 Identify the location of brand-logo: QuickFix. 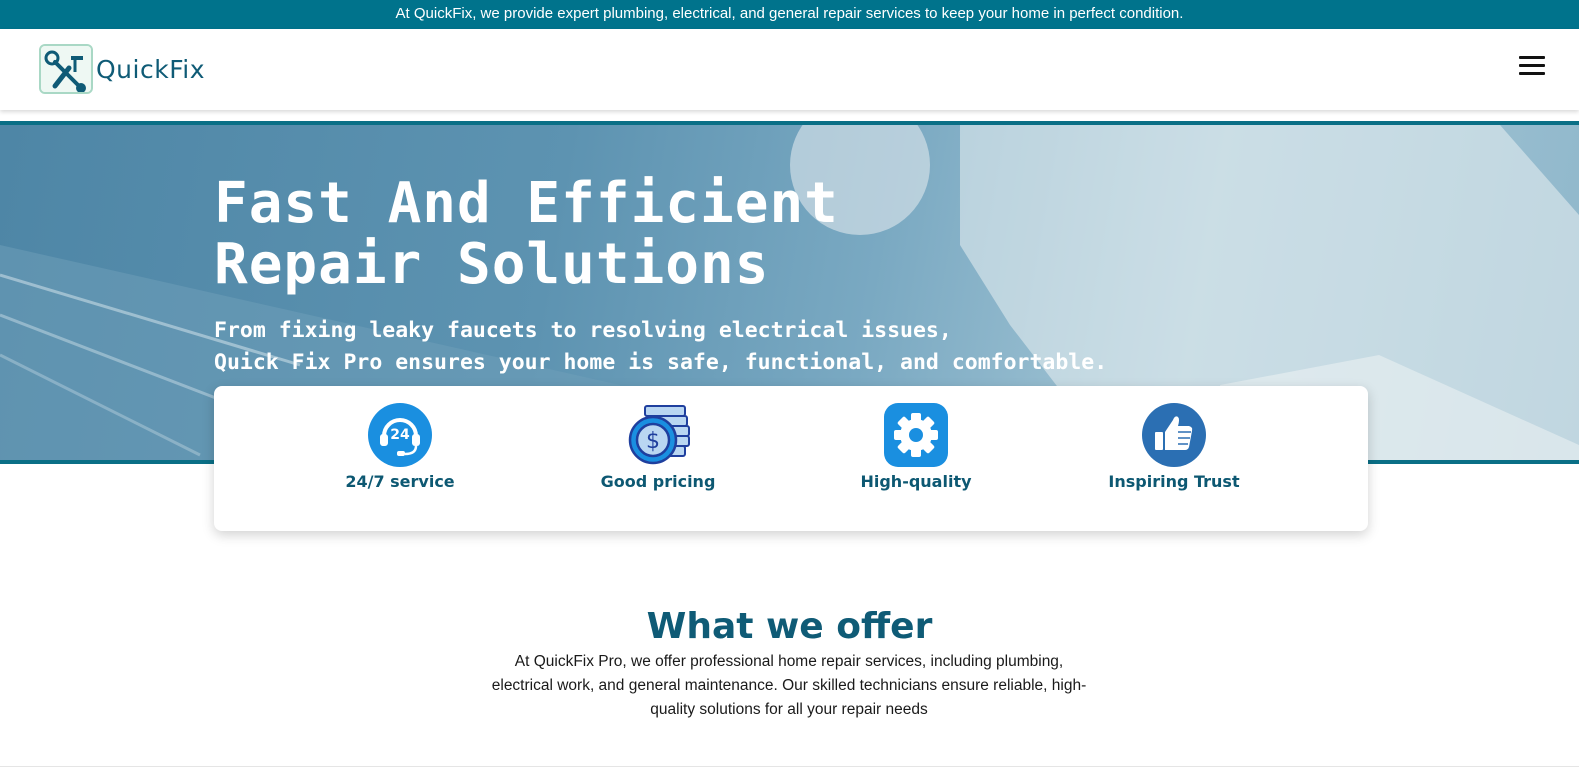
(122, 69).